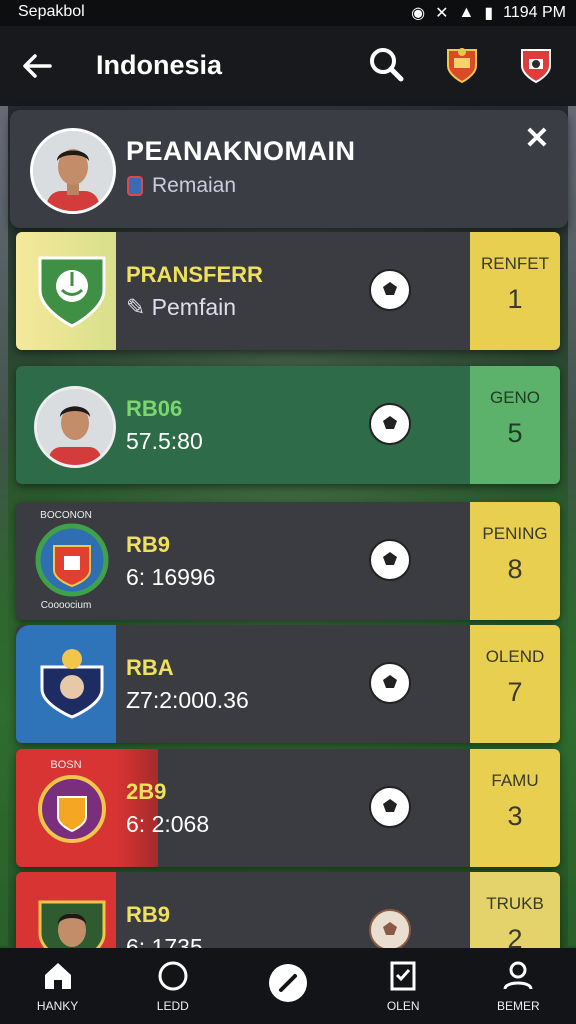 The height and width of the screenshot is (1024, 576). I want to click on nav-label: LEDD, so click(172, 1006).